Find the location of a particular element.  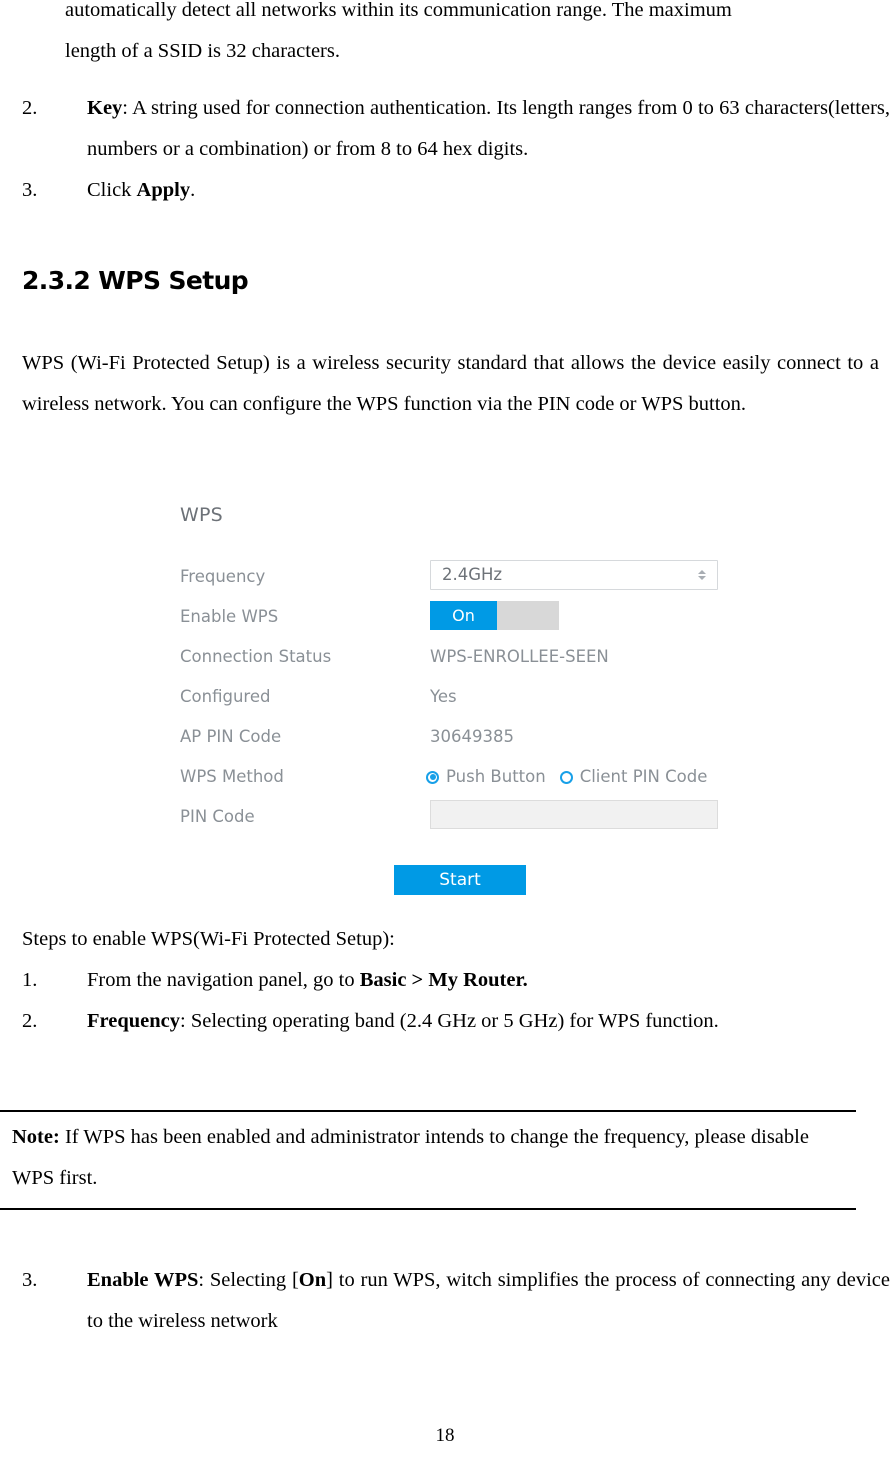

radio-unselected-icon is located at coordinates (566, 777).